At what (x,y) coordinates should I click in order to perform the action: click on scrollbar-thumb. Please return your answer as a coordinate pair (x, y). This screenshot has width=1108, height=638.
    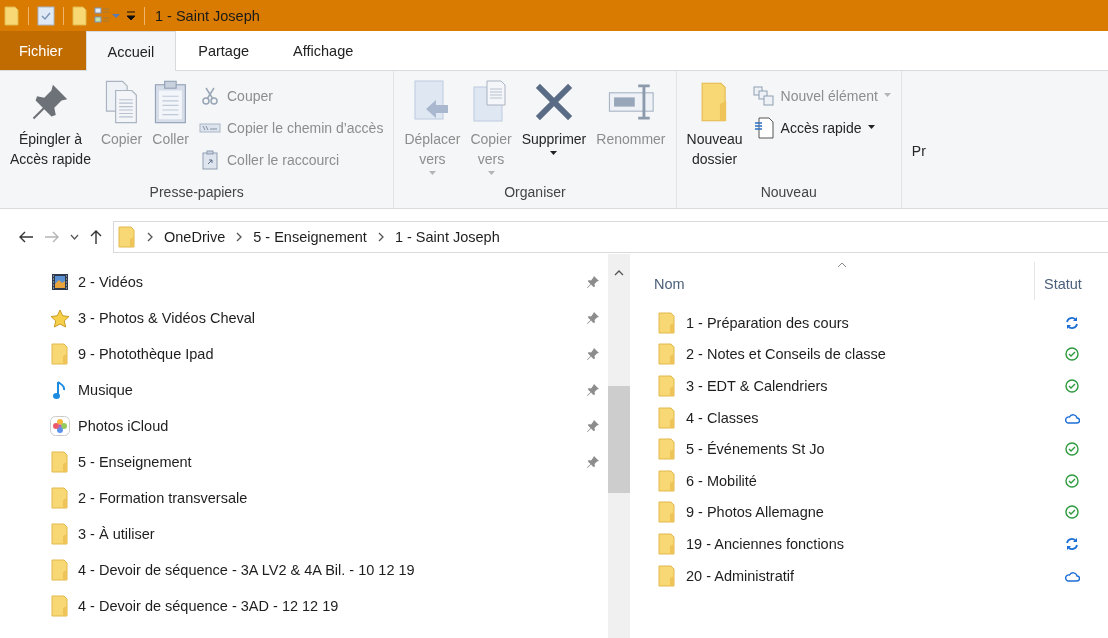
    Looking at the image, I should click on (619, 439).